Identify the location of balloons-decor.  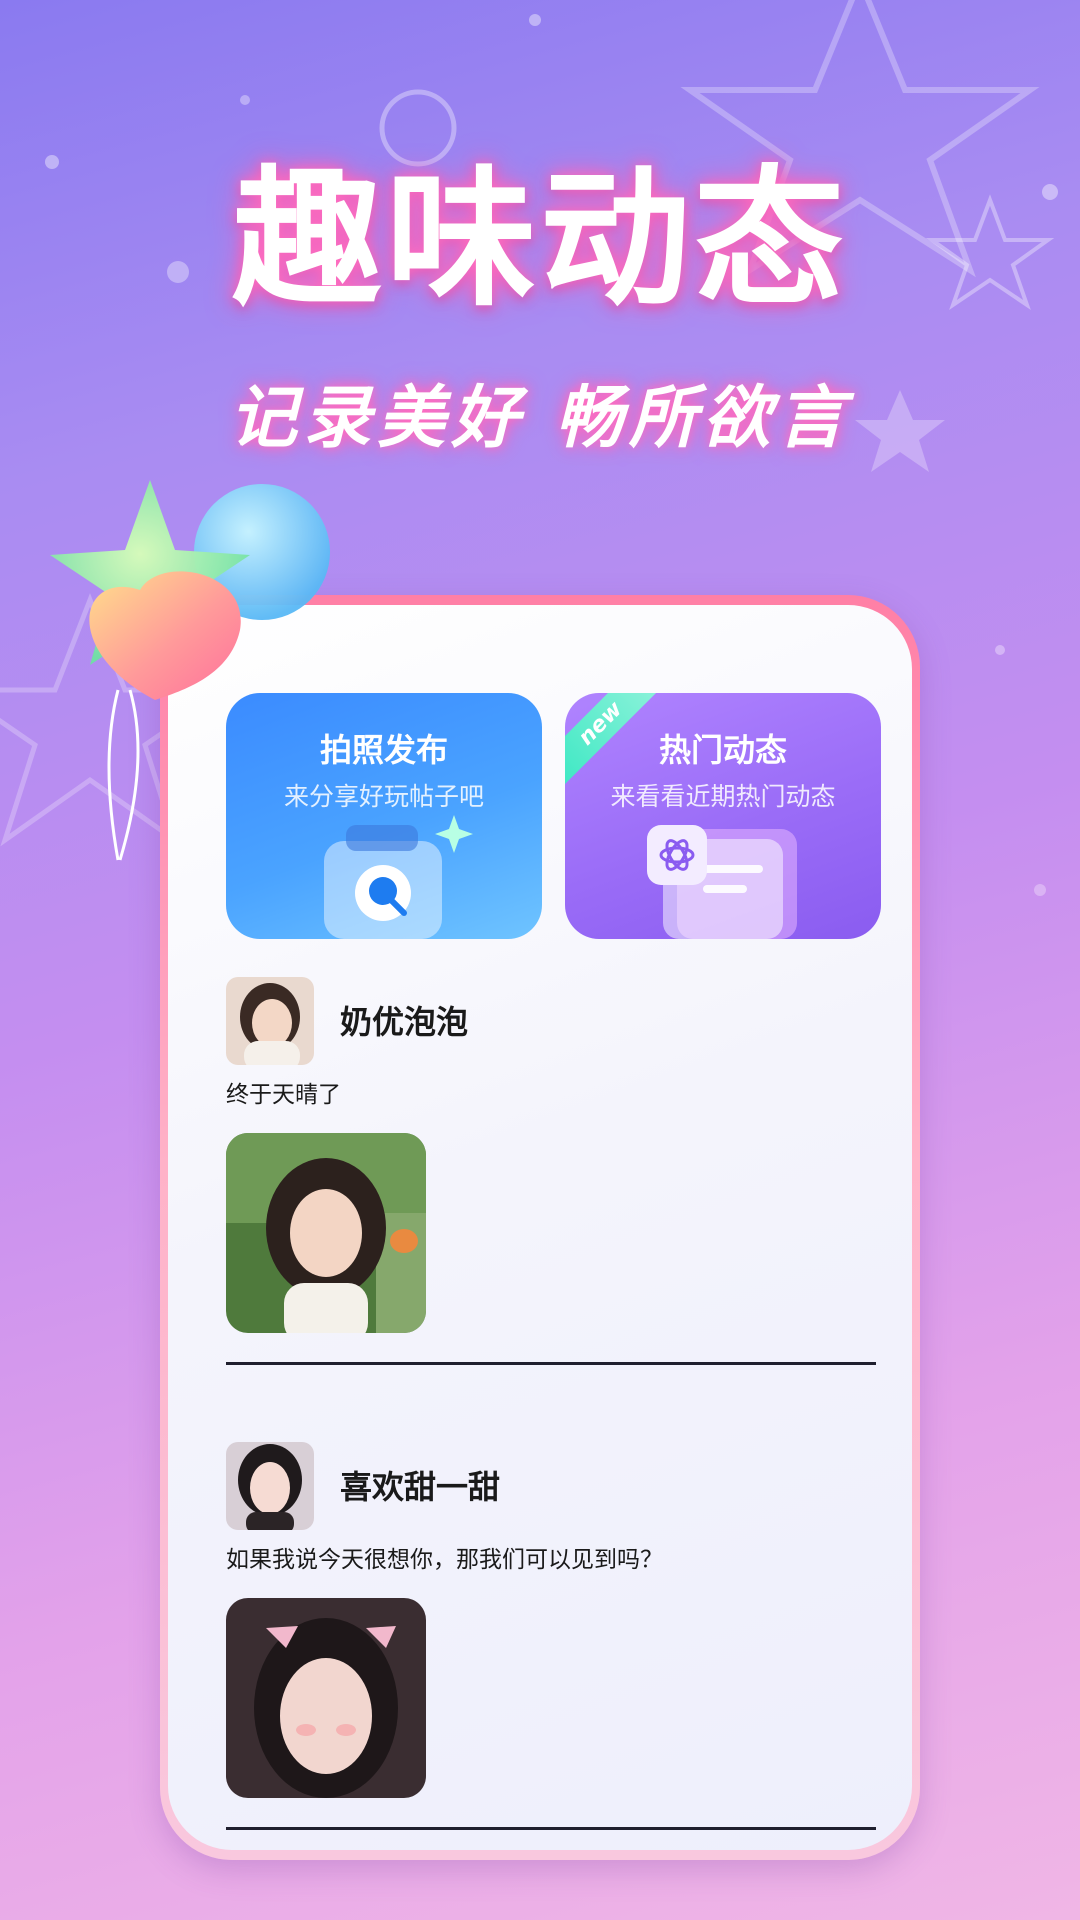
(190, 670).